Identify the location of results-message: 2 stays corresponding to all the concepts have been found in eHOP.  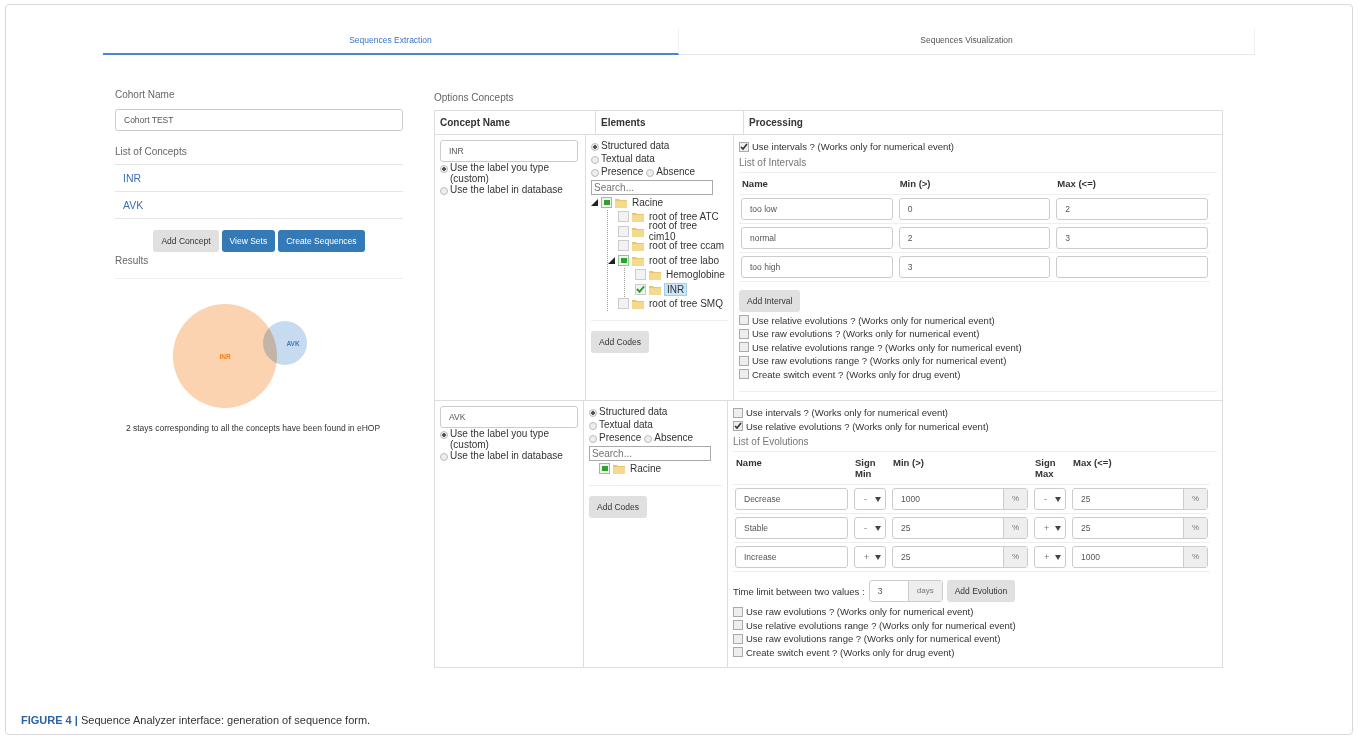
(253, 428).